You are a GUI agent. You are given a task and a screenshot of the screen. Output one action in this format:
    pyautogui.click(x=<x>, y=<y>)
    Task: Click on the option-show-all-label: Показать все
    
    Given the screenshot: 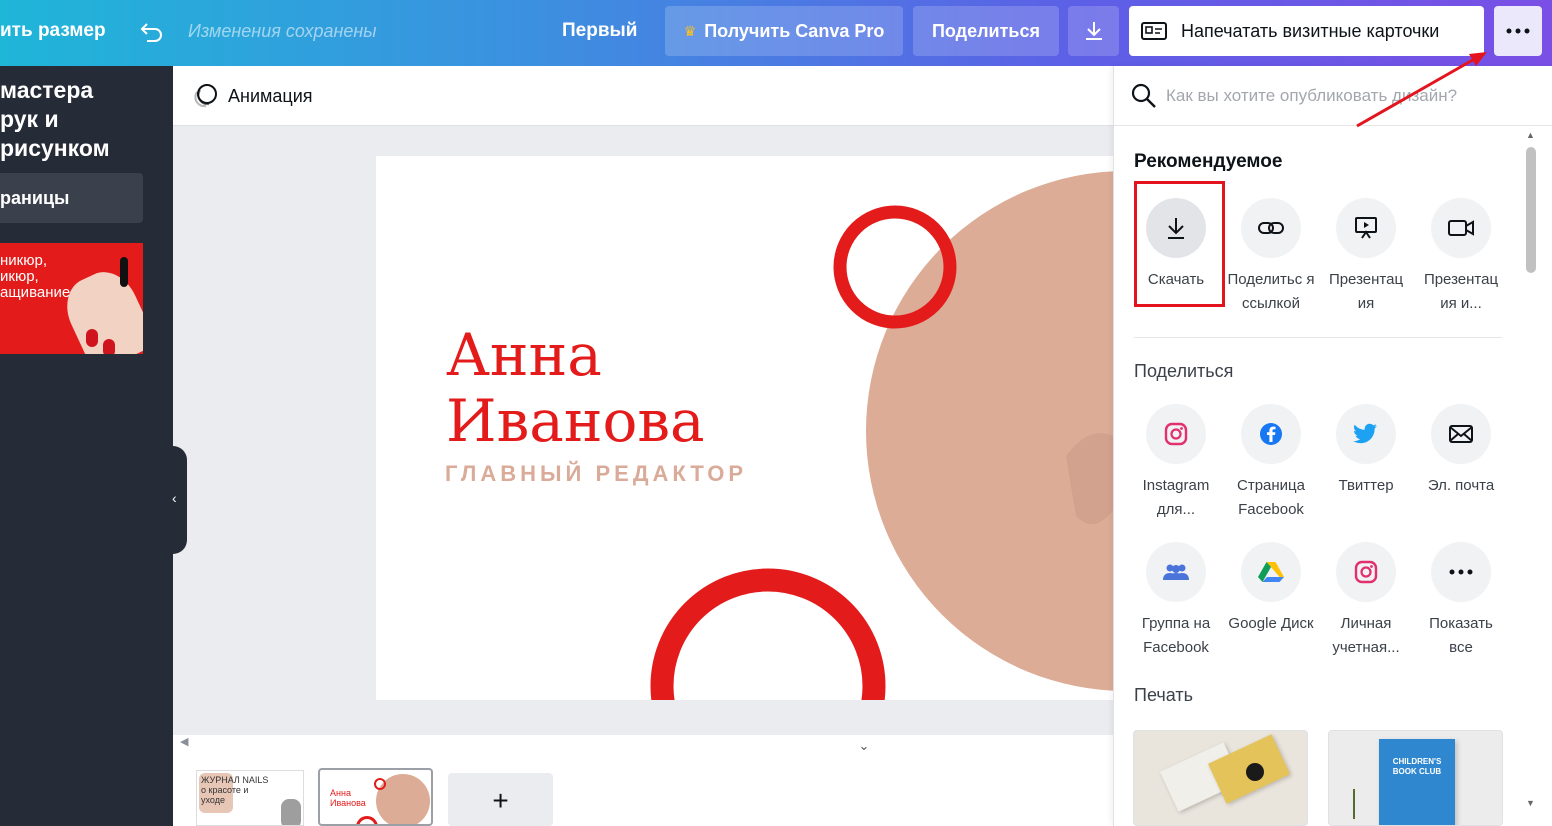 What is the action you would take?
    pyautogui.click(x=1461, y=635)
    